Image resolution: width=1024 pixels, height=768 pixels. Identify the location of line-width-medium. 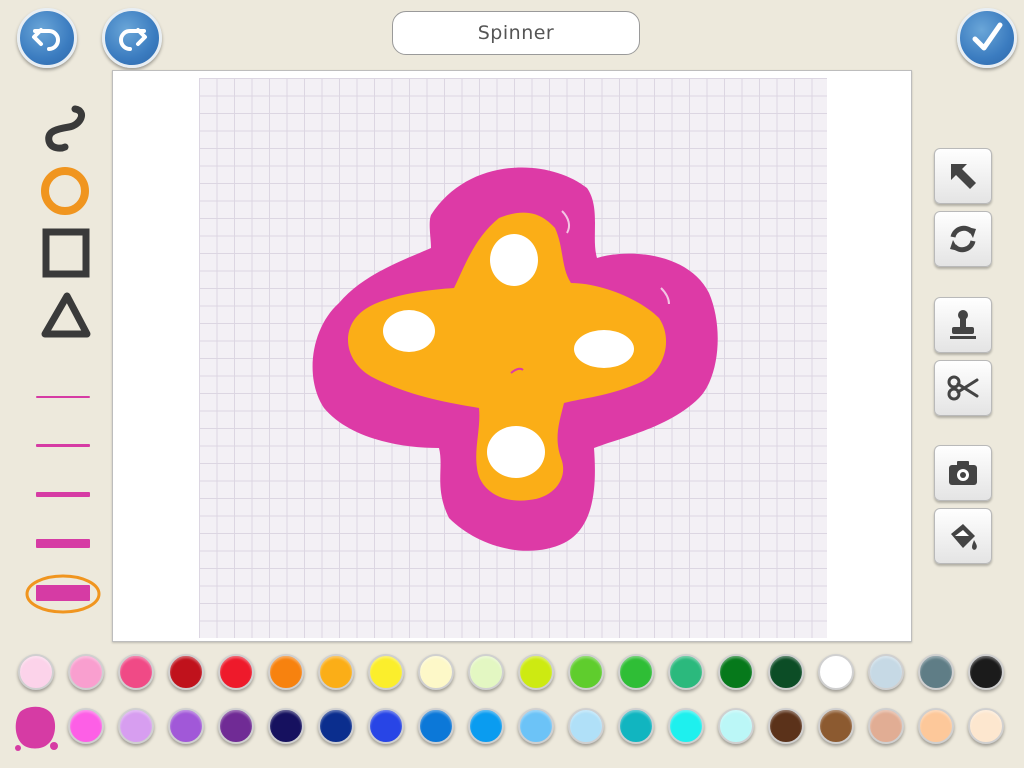
(63, 494).